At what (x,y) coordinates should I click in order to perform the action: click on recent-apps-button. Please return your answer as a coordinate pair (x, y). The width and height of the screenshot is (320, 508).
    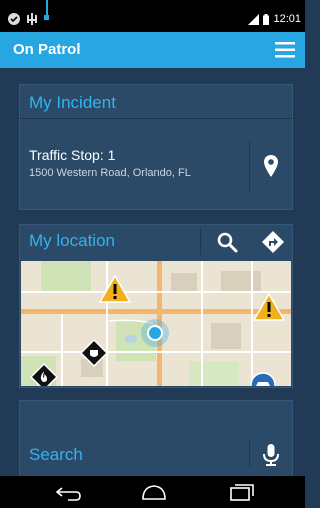
    Looking at the image, I should click on (242, 492).